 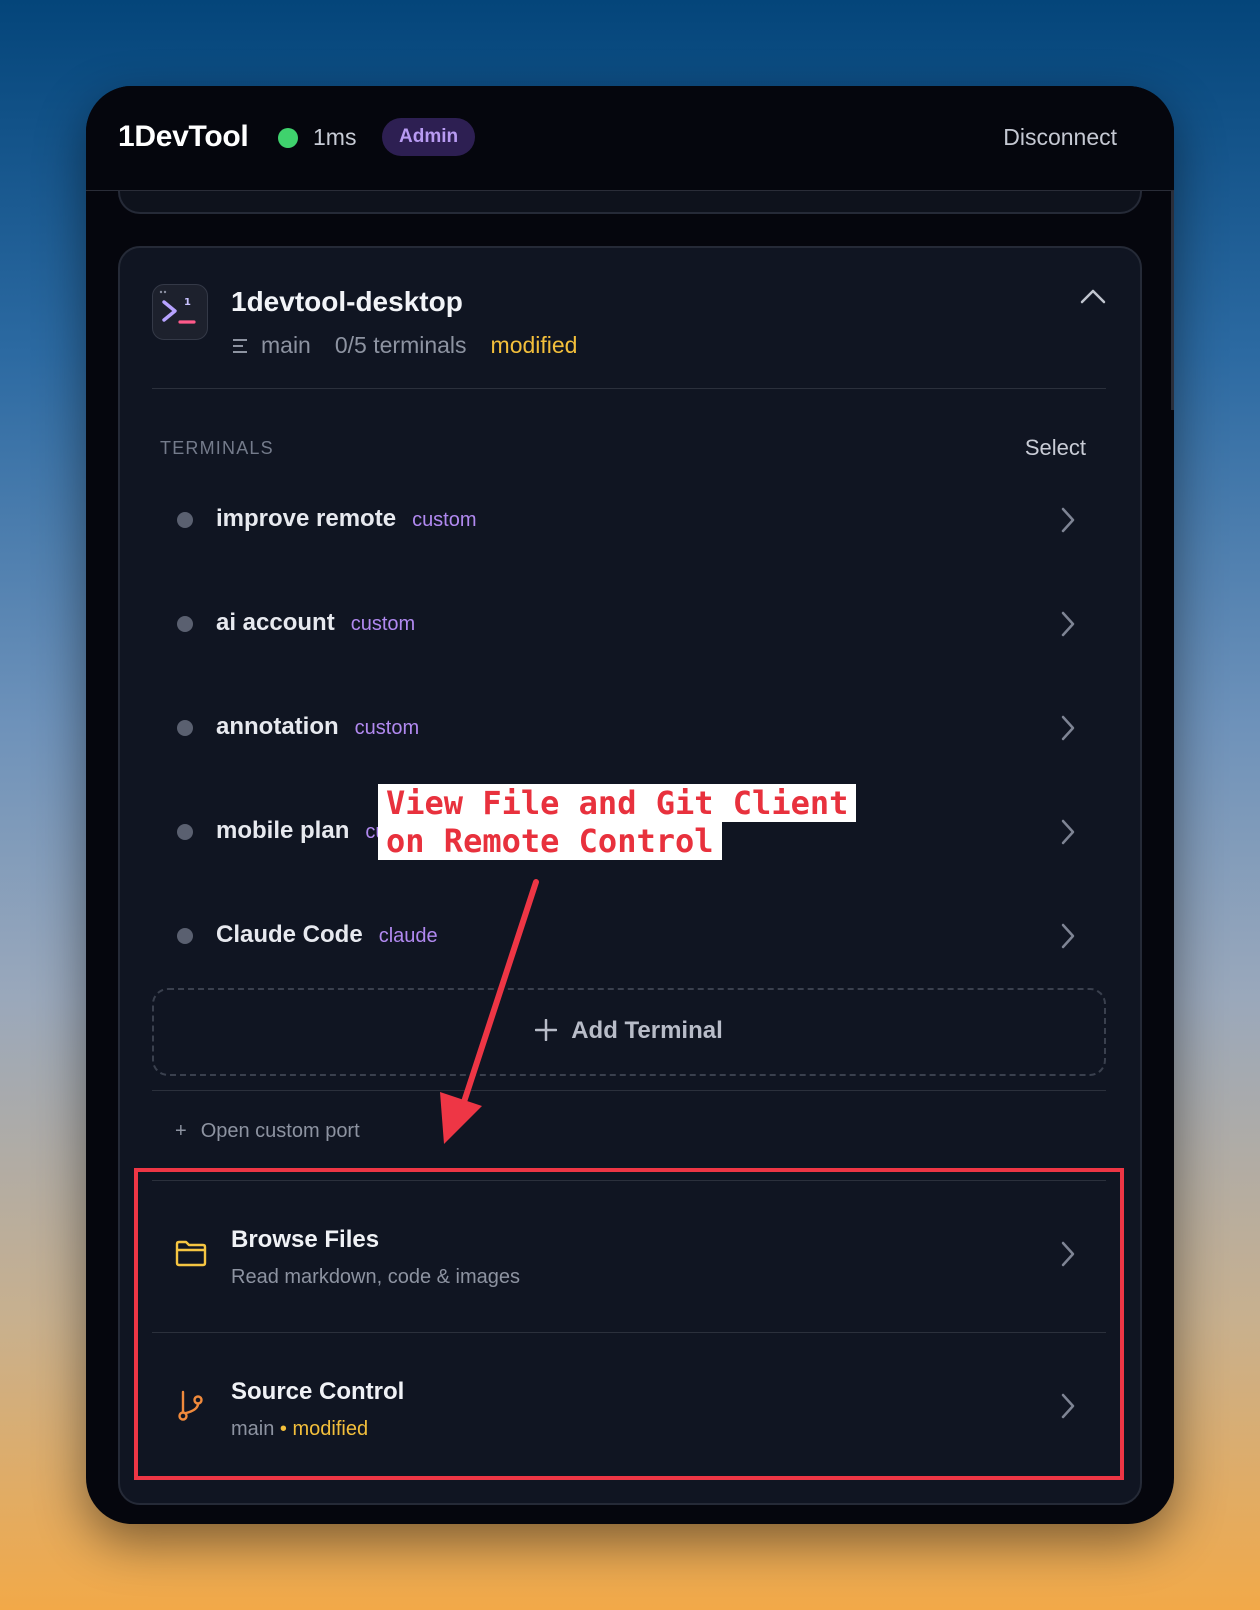 I want to click on scrollbar-thumb, so click(x=1172, y=300).